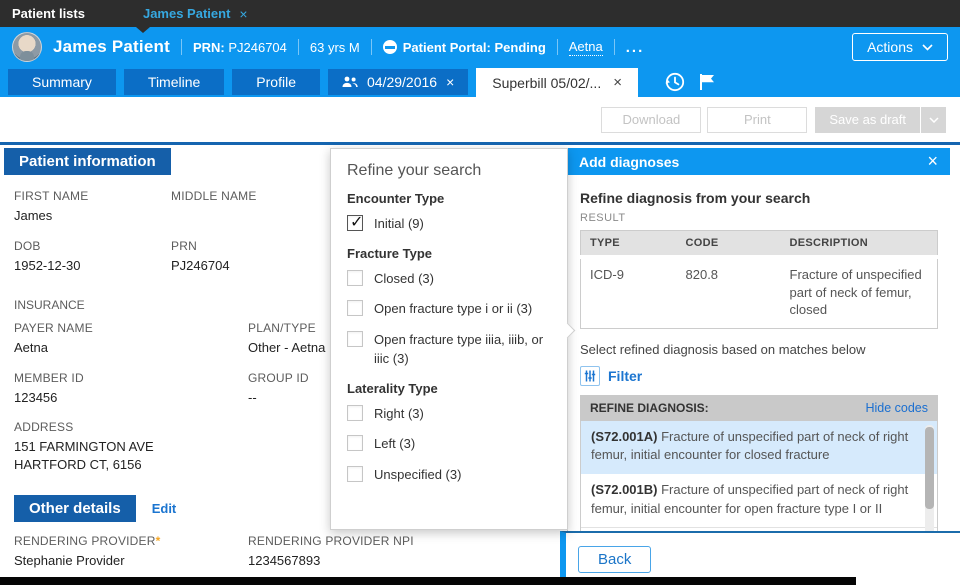 The height and width of the screenshot is (585, 960). I want to click on checkbox-row-left: Left (3), so click(449, 444).